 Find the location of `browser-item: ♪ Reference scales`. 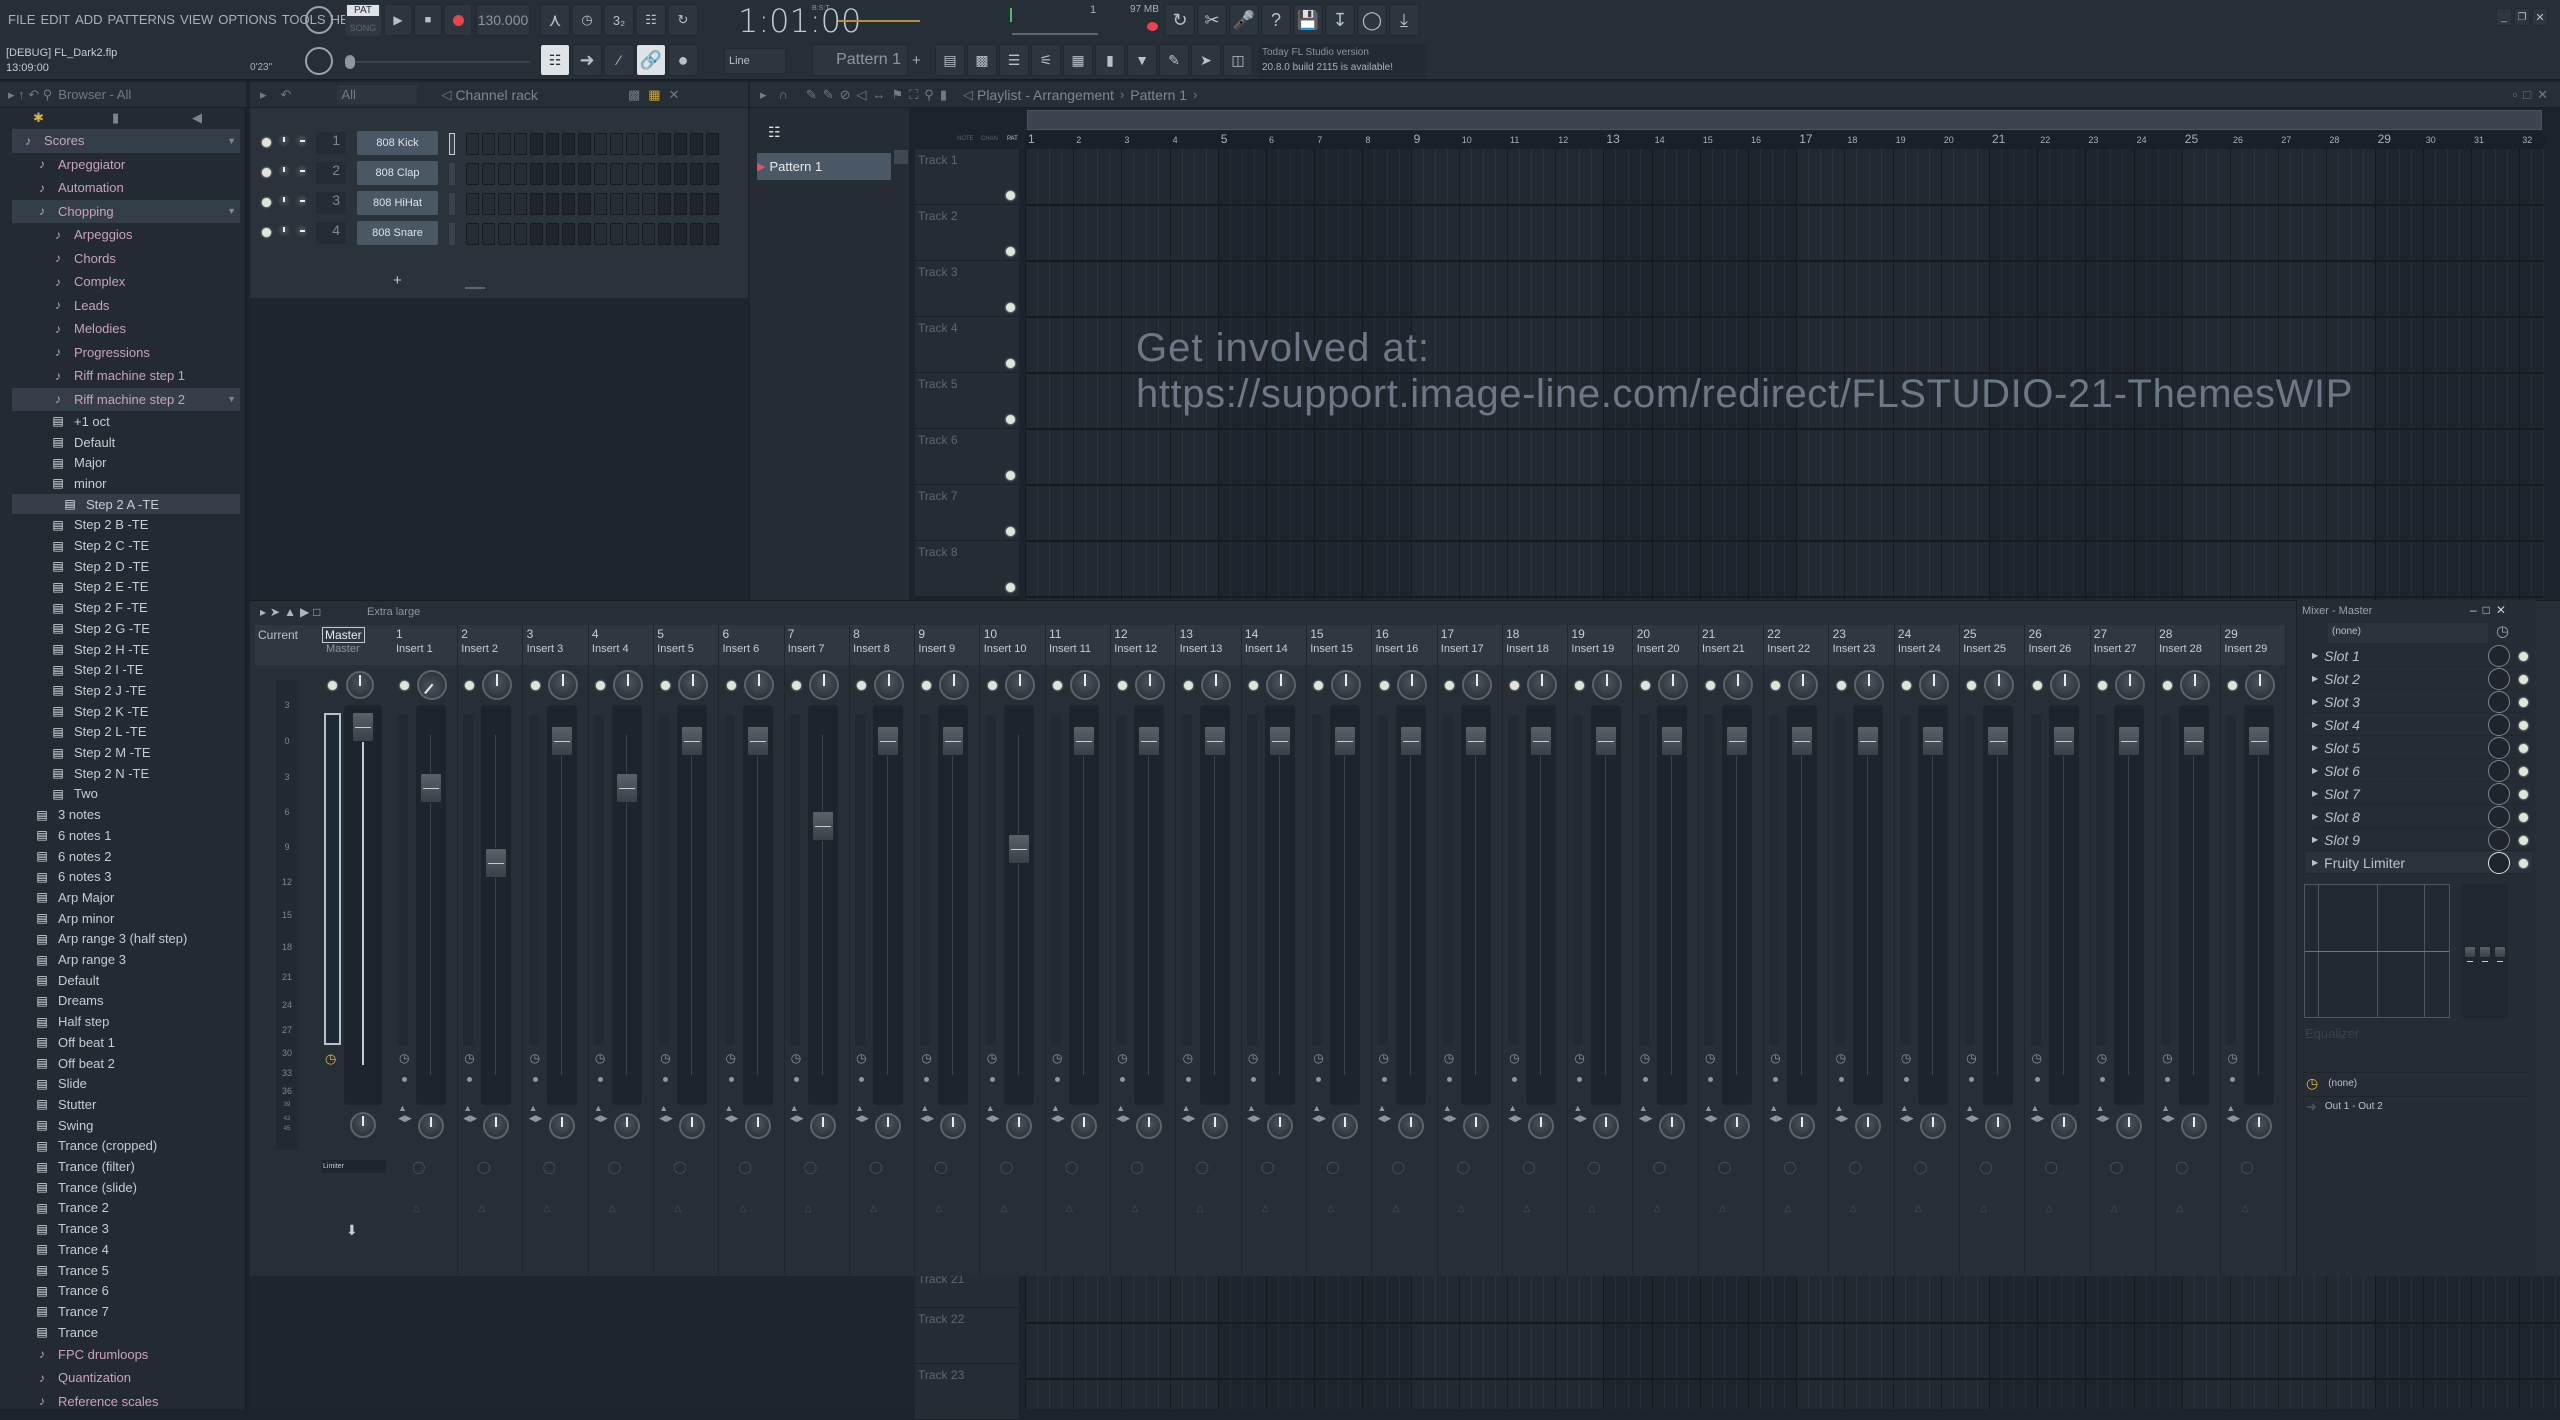

browser-item: ♪ Reference scales is located at coordinates (126, 1402).